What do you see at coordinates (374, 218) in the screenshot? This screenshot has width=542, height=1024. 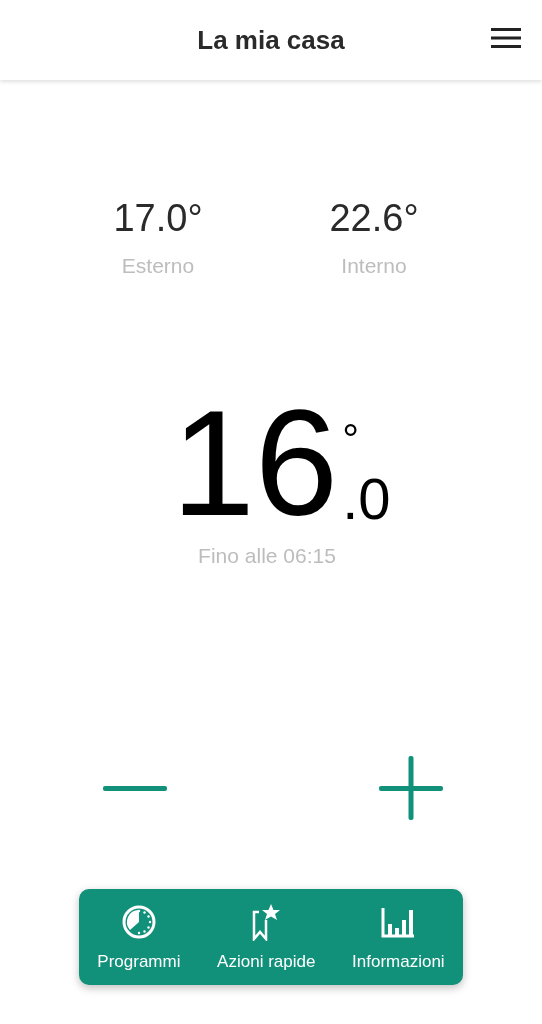 I see `temperature-value: 22.6°` at bounding box center [374, 218].